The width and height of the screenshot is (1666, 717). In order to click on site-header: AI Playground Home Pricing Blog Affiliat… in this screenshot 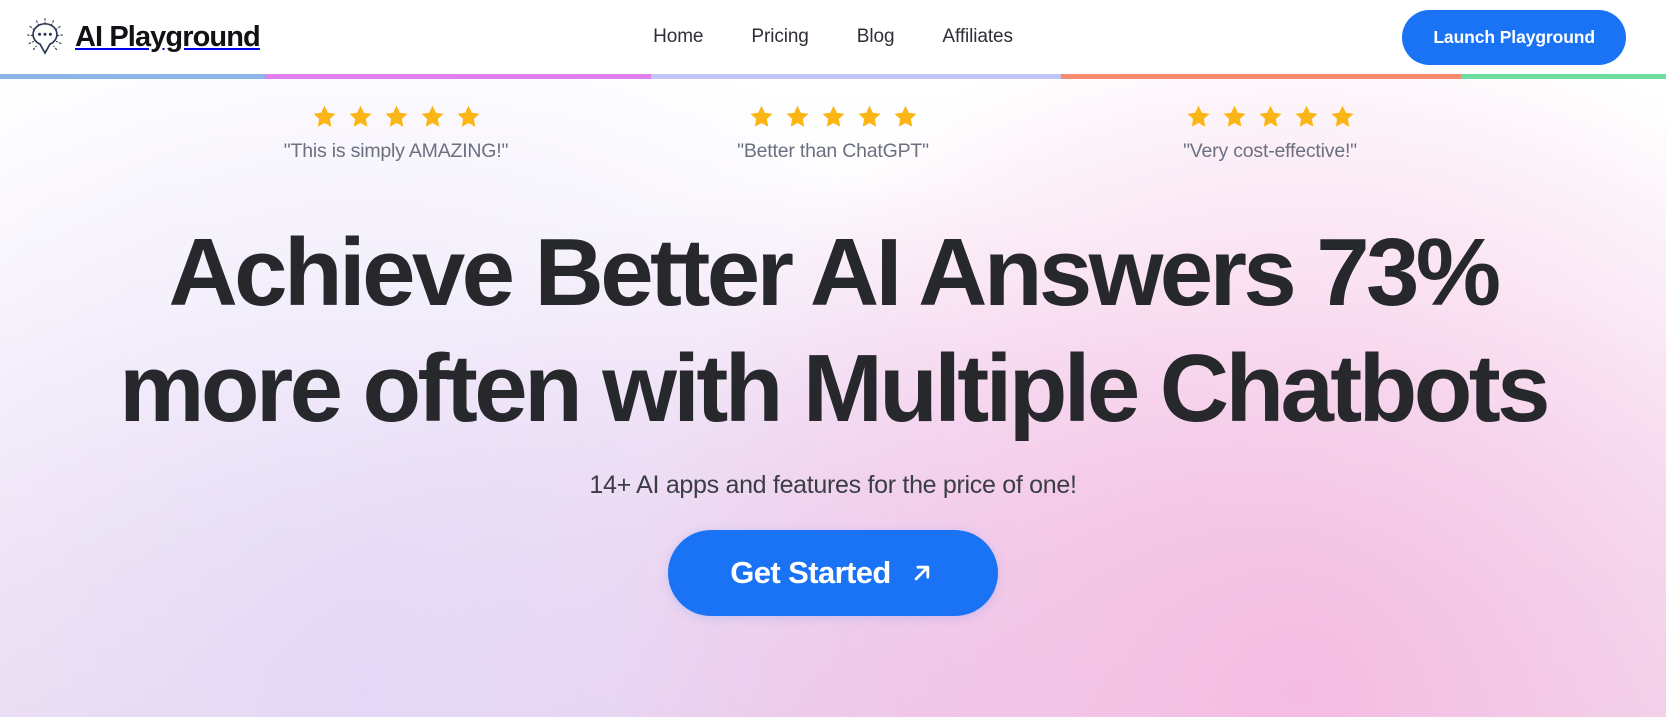, I will do `click(833, 37)`.